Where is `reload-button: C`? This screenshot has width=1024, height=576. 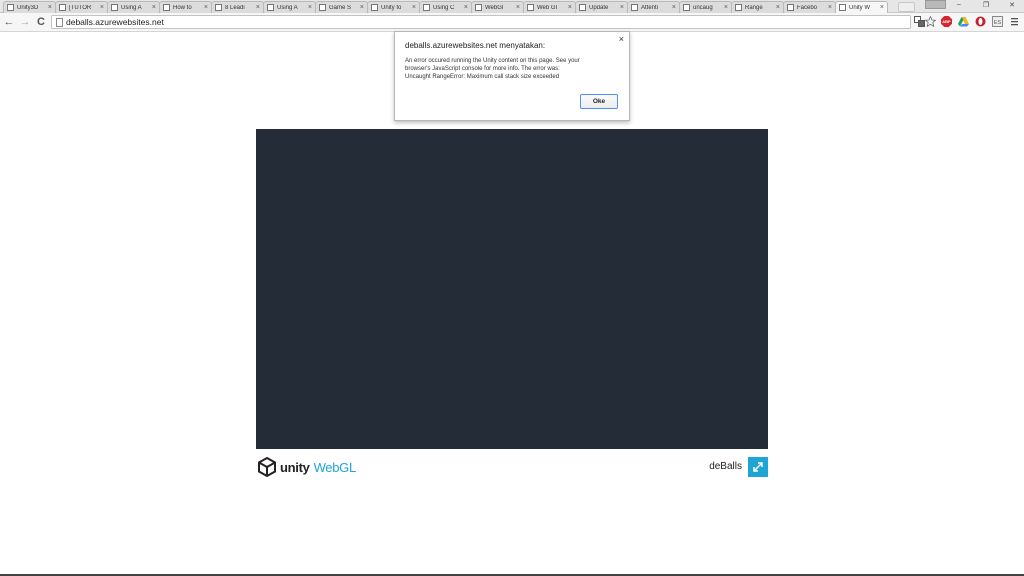 reload-button: C is located at coordinates (41, 22).